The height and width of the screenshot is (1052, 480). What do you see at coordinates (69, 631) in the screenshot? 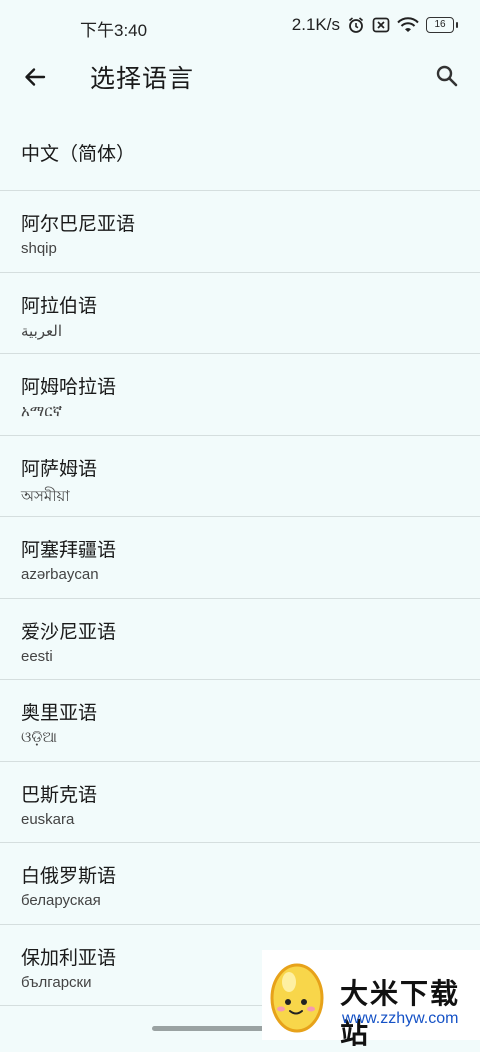
I see `language-name: 爱沙尼亚语` at bounding box center [69, 631].